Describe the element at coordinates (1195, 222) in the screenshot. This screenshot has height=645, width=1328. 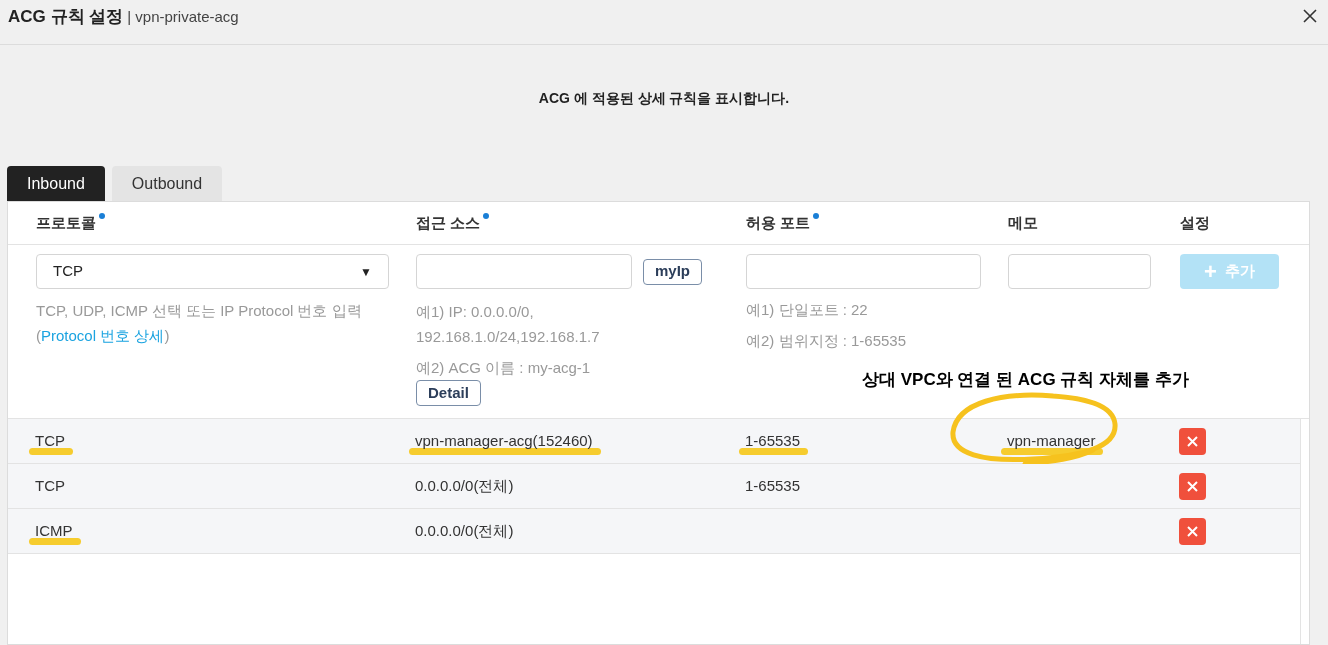
I see `column-header: 설정` at that location.